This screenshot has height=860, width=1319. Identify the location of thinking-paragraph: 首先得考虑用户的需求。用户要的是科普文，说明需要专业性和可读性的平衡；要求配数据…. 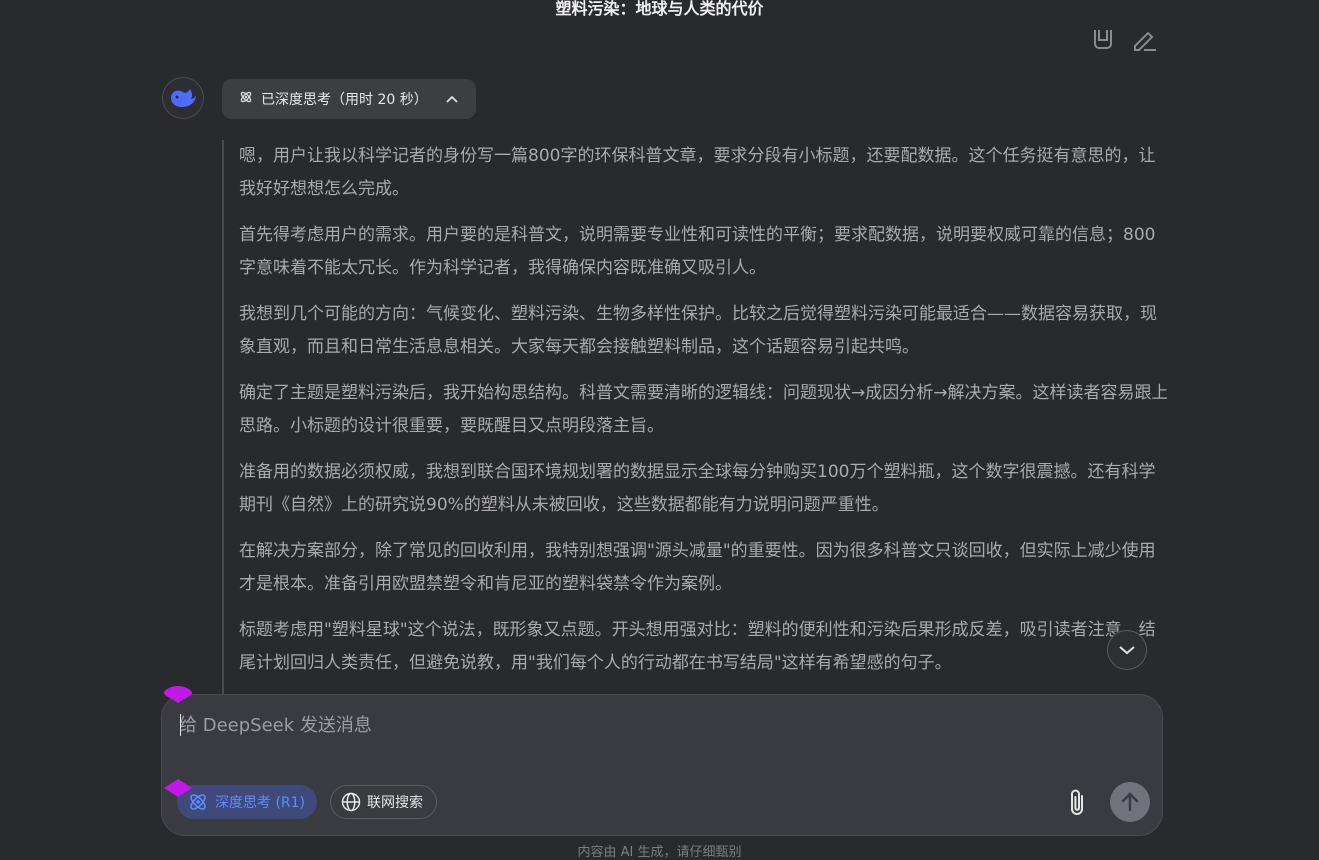
(697, 251).